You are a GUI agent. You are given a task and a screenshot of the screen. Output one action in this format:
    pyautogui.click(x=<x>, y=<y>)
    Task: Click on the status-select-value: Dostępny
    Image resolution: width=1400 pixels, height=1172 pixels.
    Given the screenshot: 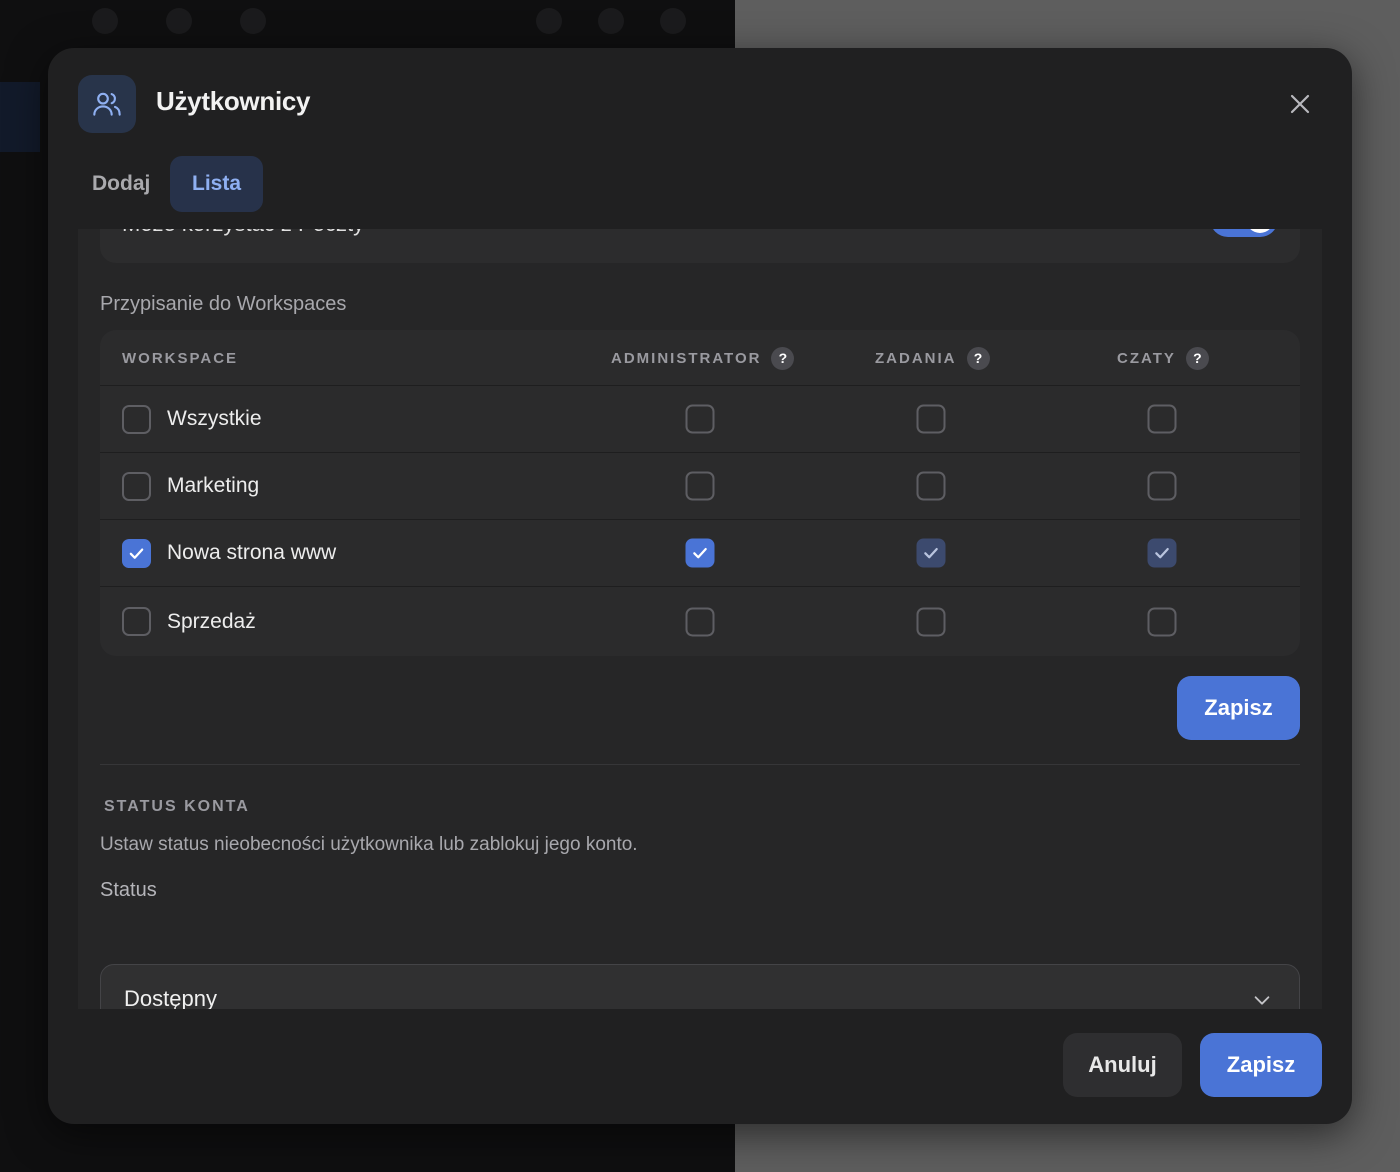 What is the action you would take?
    pyautogui.click(x=170, y=997)
    